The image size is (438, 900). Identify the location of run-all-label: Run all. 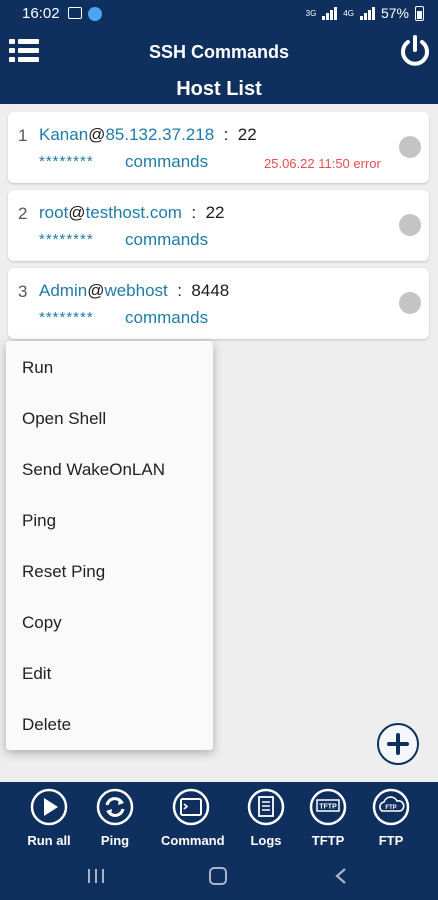
(49, 840).